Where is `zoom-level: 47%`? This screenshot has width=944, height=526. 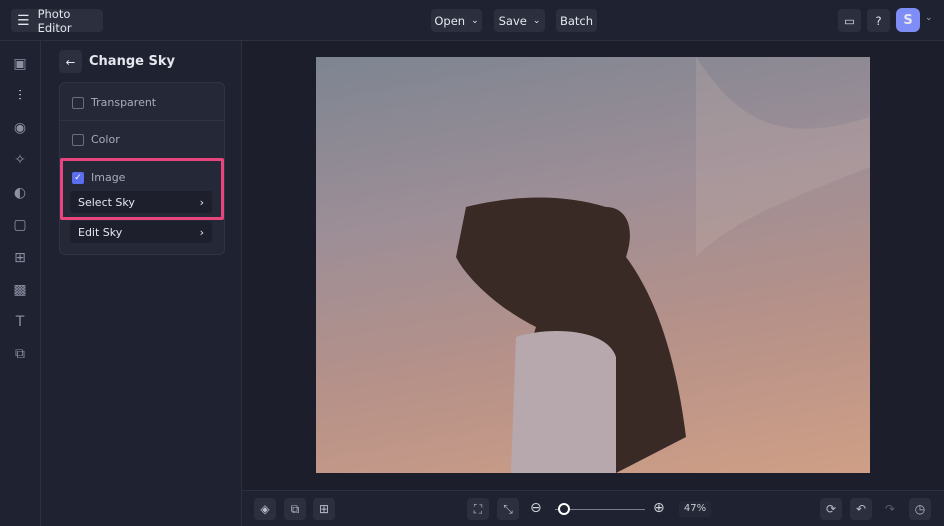 zoom-level: 47% is located at coordinates (695, 509).